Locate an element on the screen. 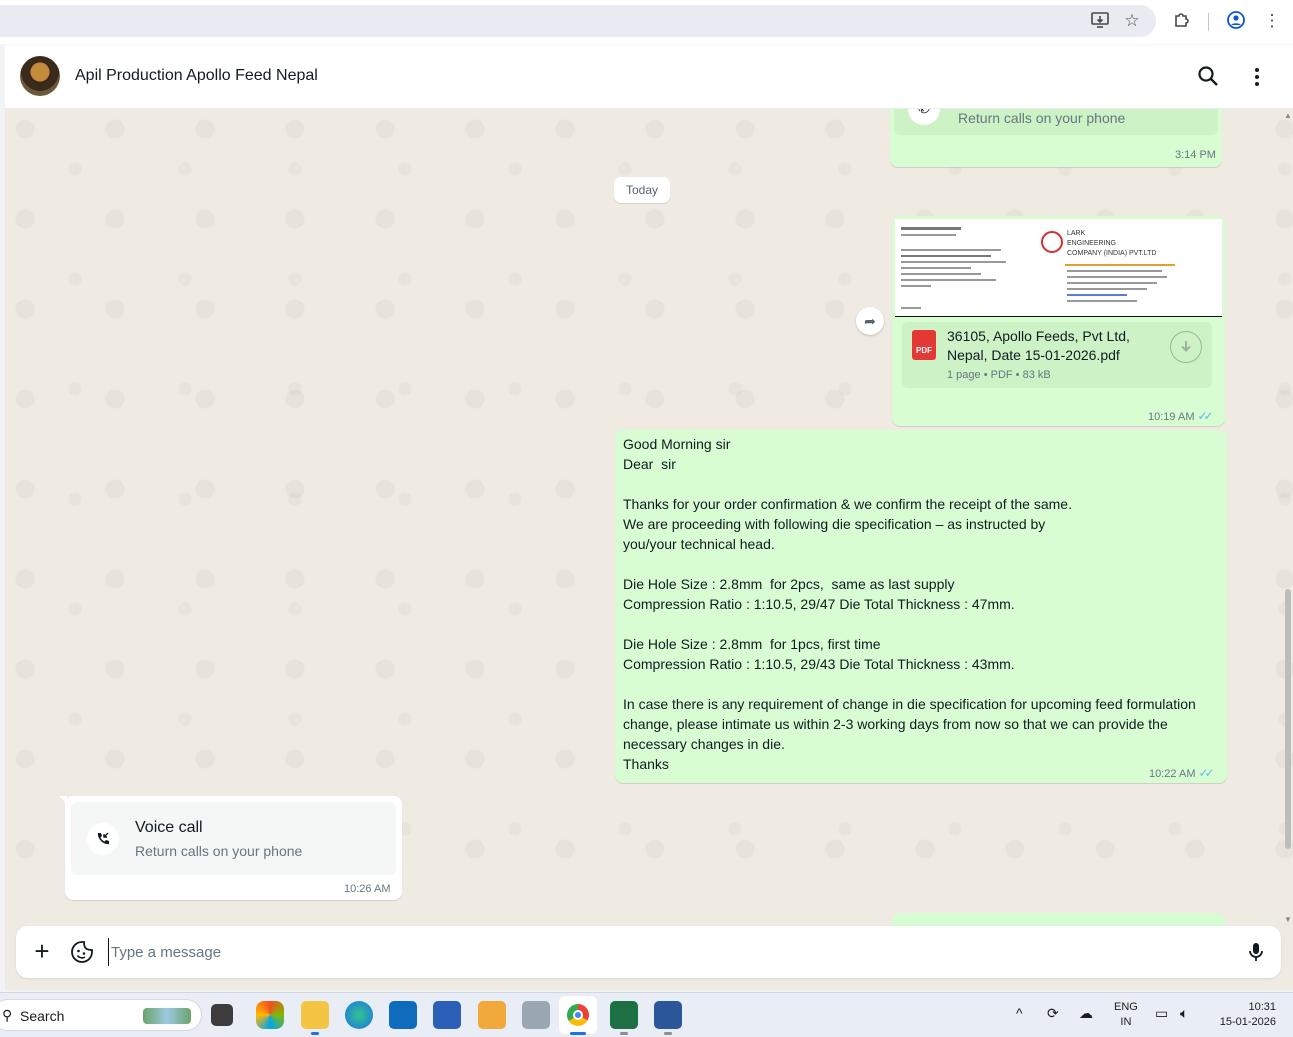 The width and height of the screenshot is (1293, 1037). chat-menu-icon is located at coordinates (1257, 77).